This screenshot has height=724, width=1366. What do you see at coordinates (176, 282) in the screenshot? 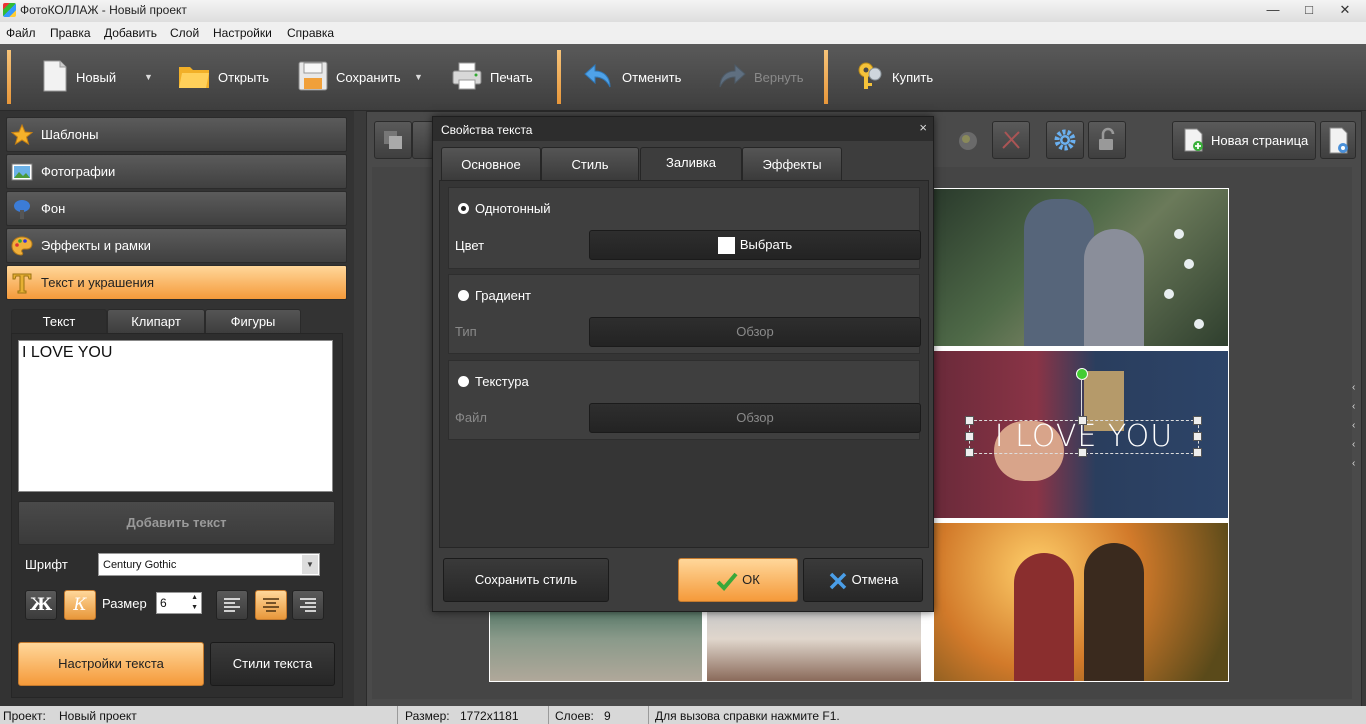
I see `category-text-decorations: Текст и украшения` at bounding box center [176, 282].